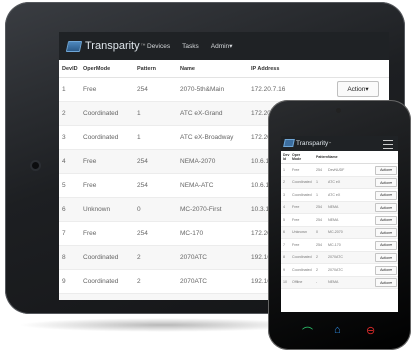 The width and height of the screenshot is (414, 350). I want to click on cell-devid: 6, so click(284, 232).